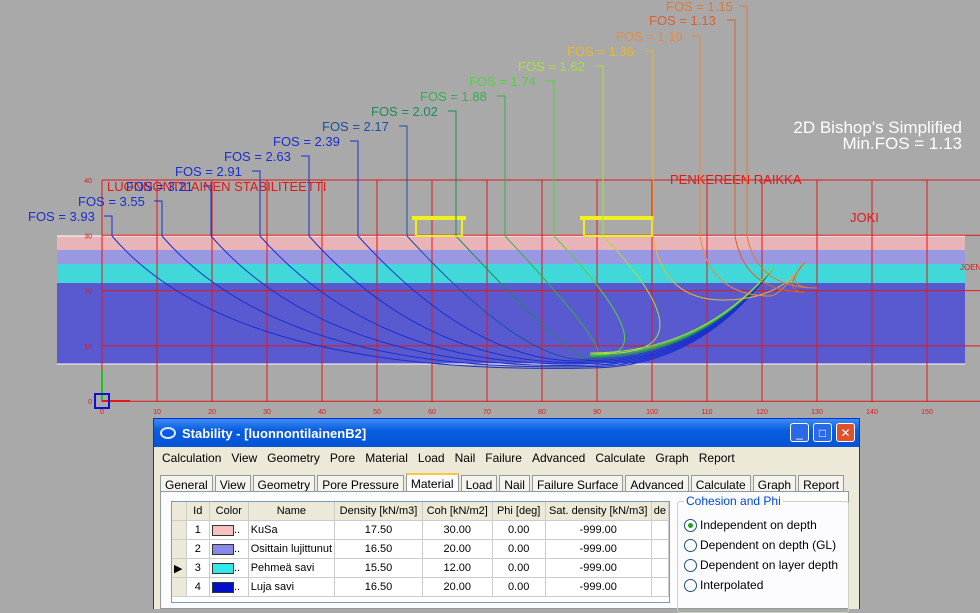 This screenshot has height=613, width=980. Describe the element at coordinates (762, 412) in the screenshot. I see `x-tick-label: 120` at that location.